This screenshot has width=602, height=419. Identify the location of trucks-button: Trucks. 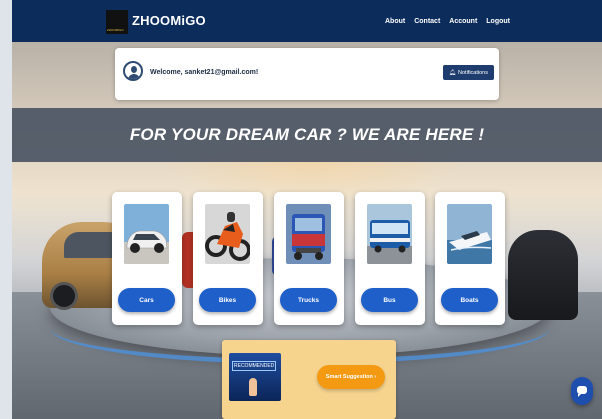
(308, 300).